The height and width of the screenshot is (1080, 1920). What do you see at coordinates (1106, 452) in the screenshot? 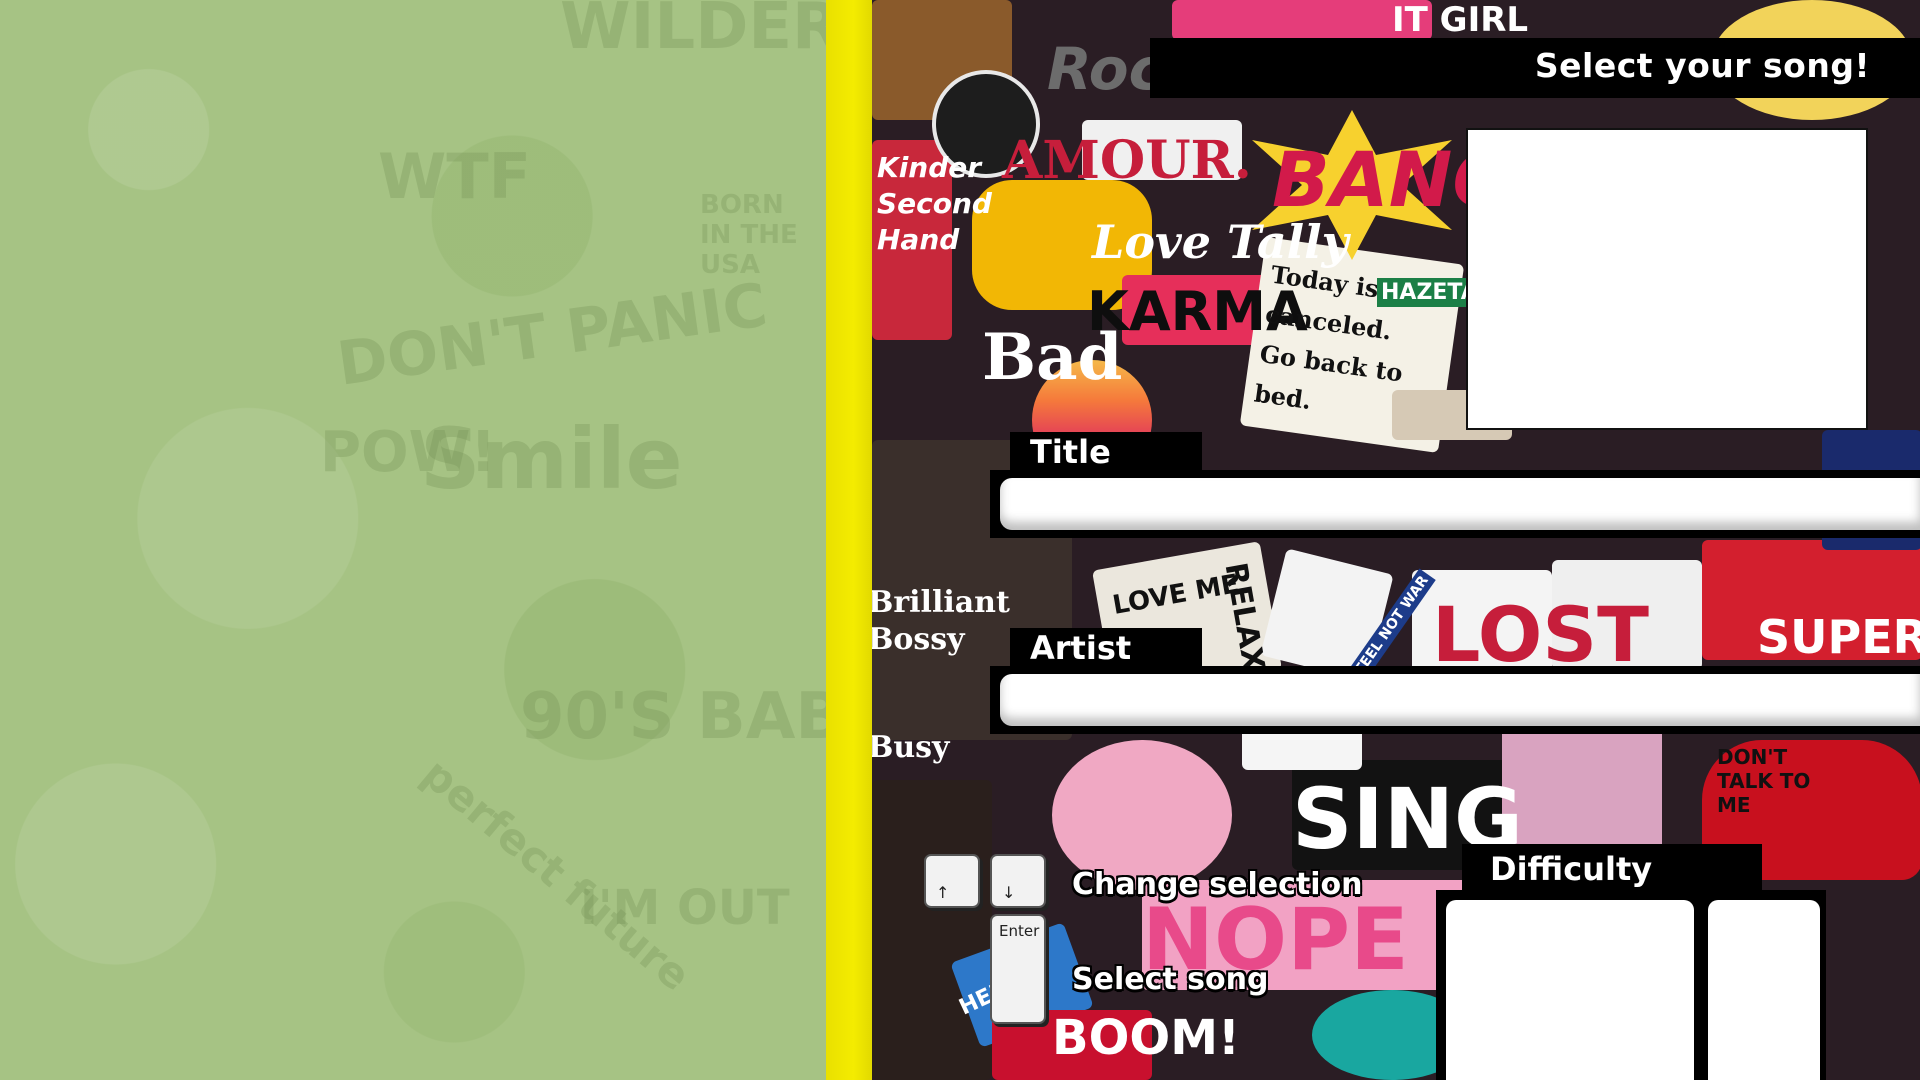
I see `title-label: Title` at bounding box center [1106, 452].